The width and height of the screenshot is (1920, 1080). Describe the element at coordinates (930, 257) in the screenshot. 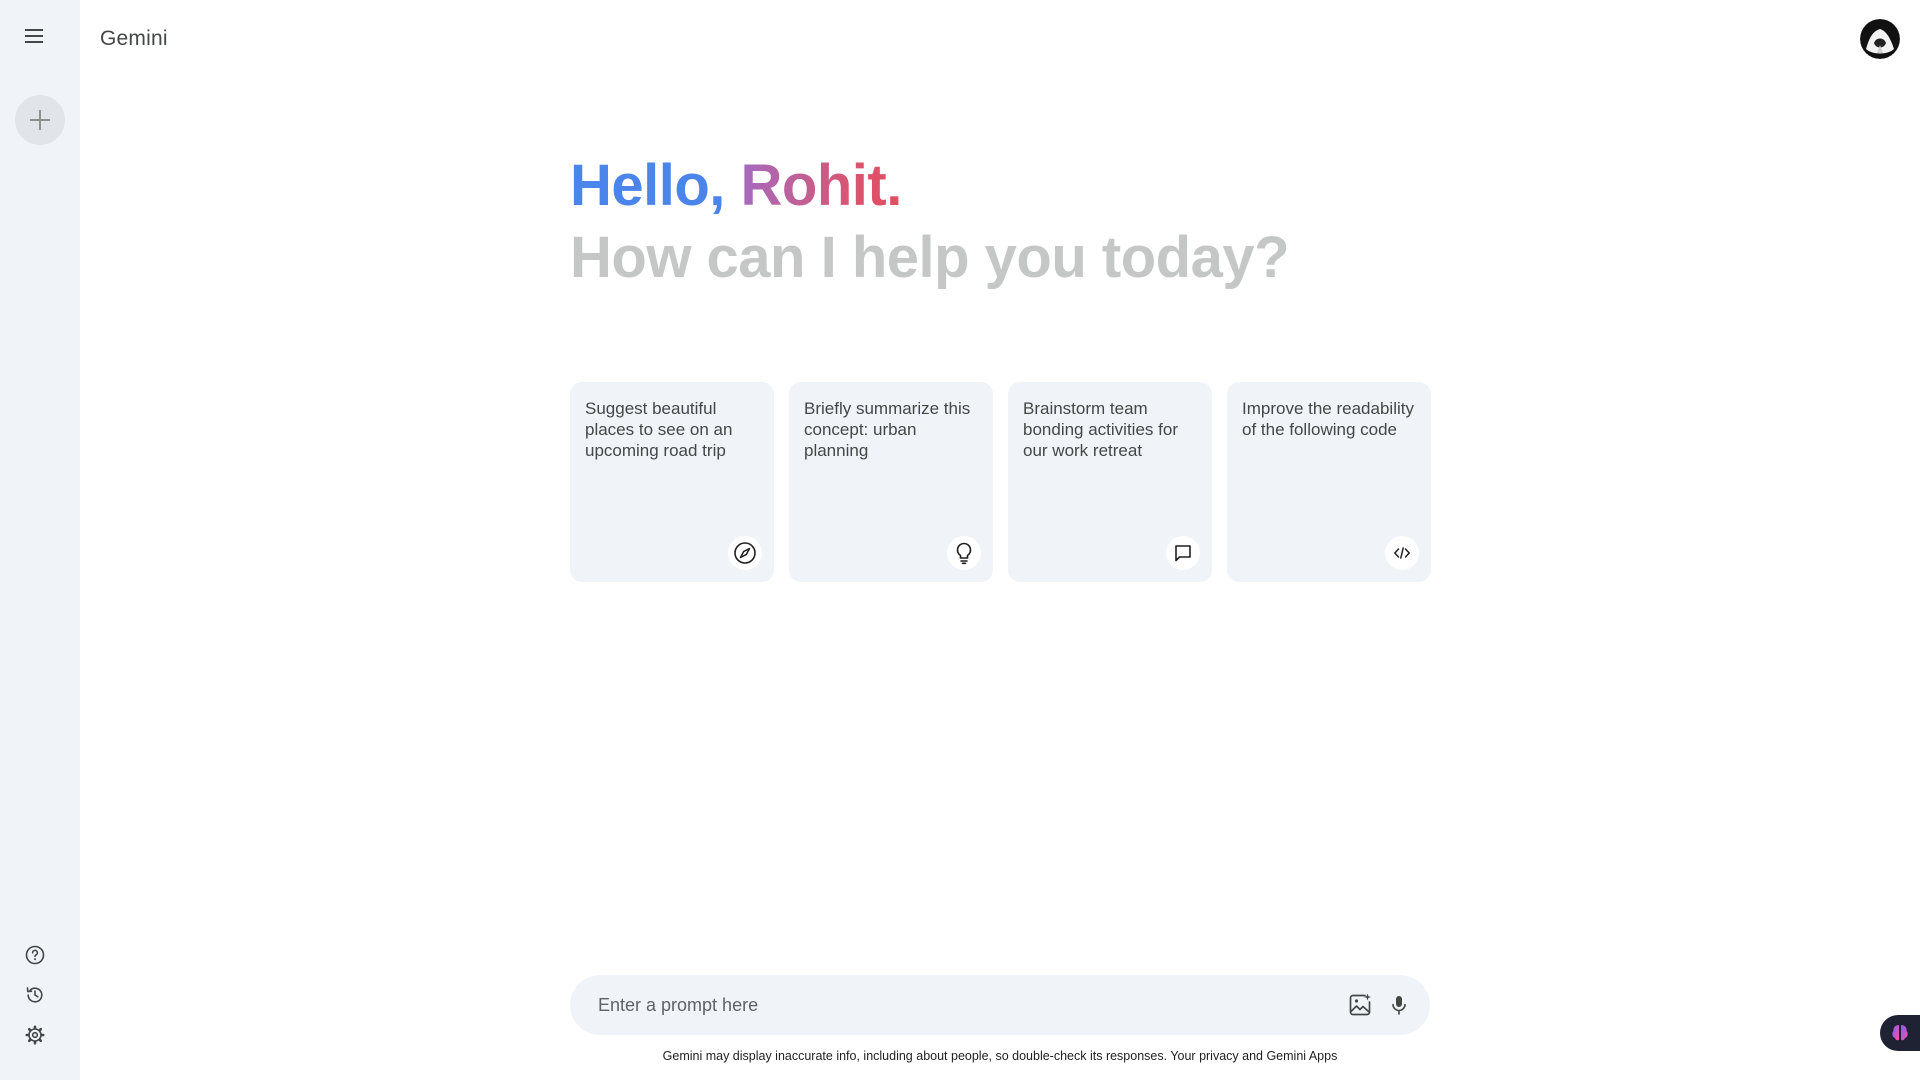

I see `greeting-subtitle: How can I help you today?` at that location.